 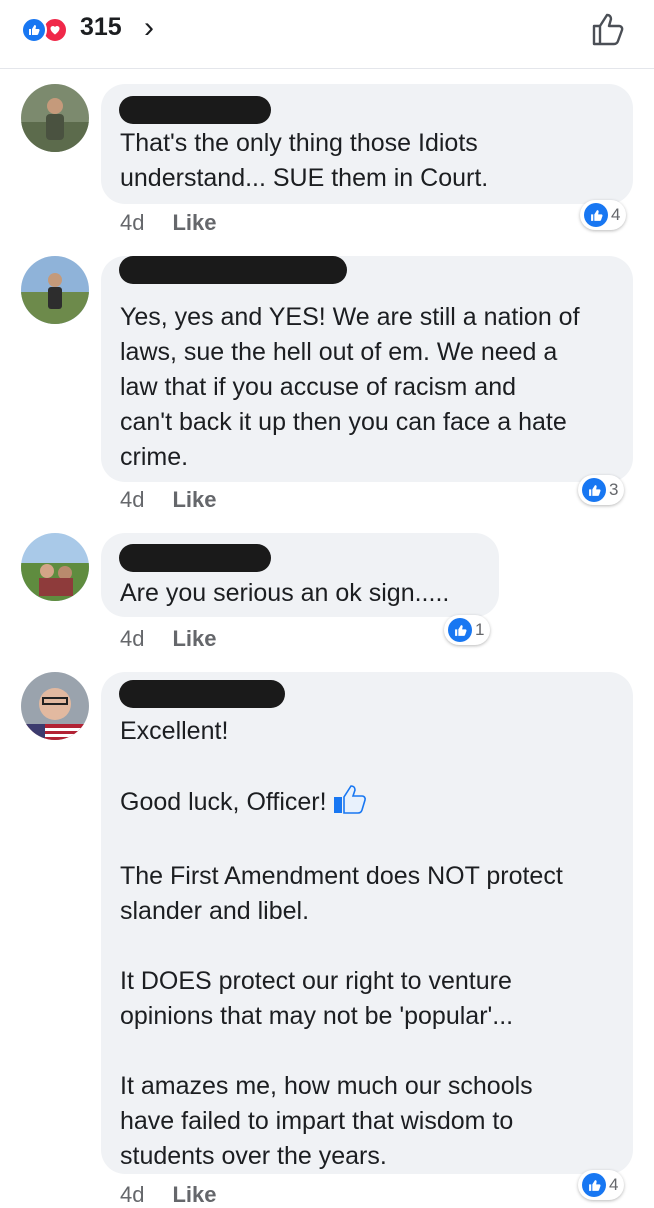 I want to click on reactions-header: 315 ›, so click(x=327, y=34).